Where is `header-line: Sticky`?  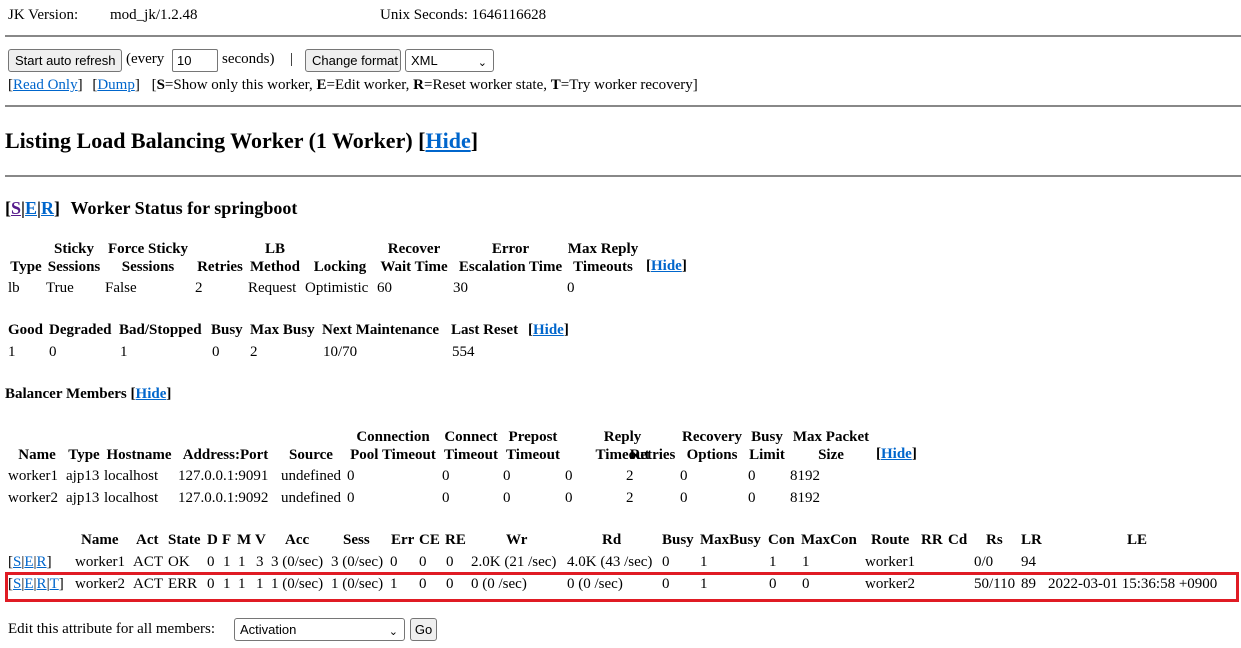
header-line: Sticky is located at coordinates (73, 249).